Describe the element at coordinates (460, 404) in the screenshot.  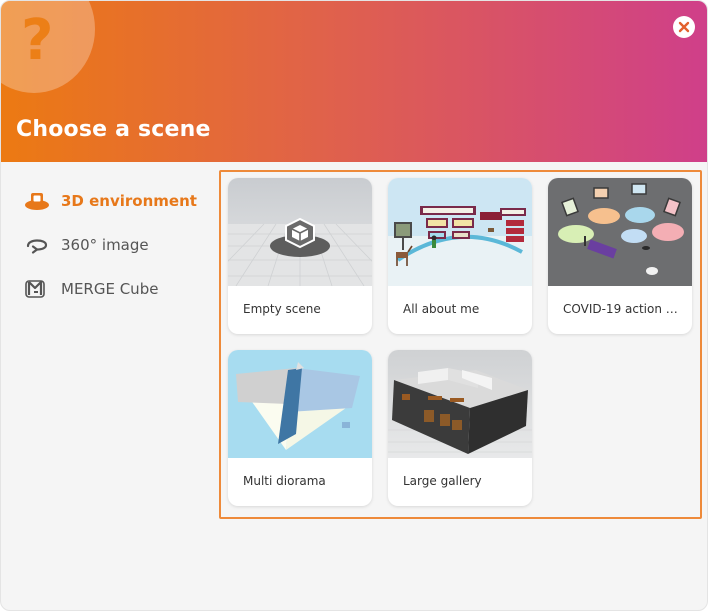
I see `large-gallery-thumbnail` at that location.